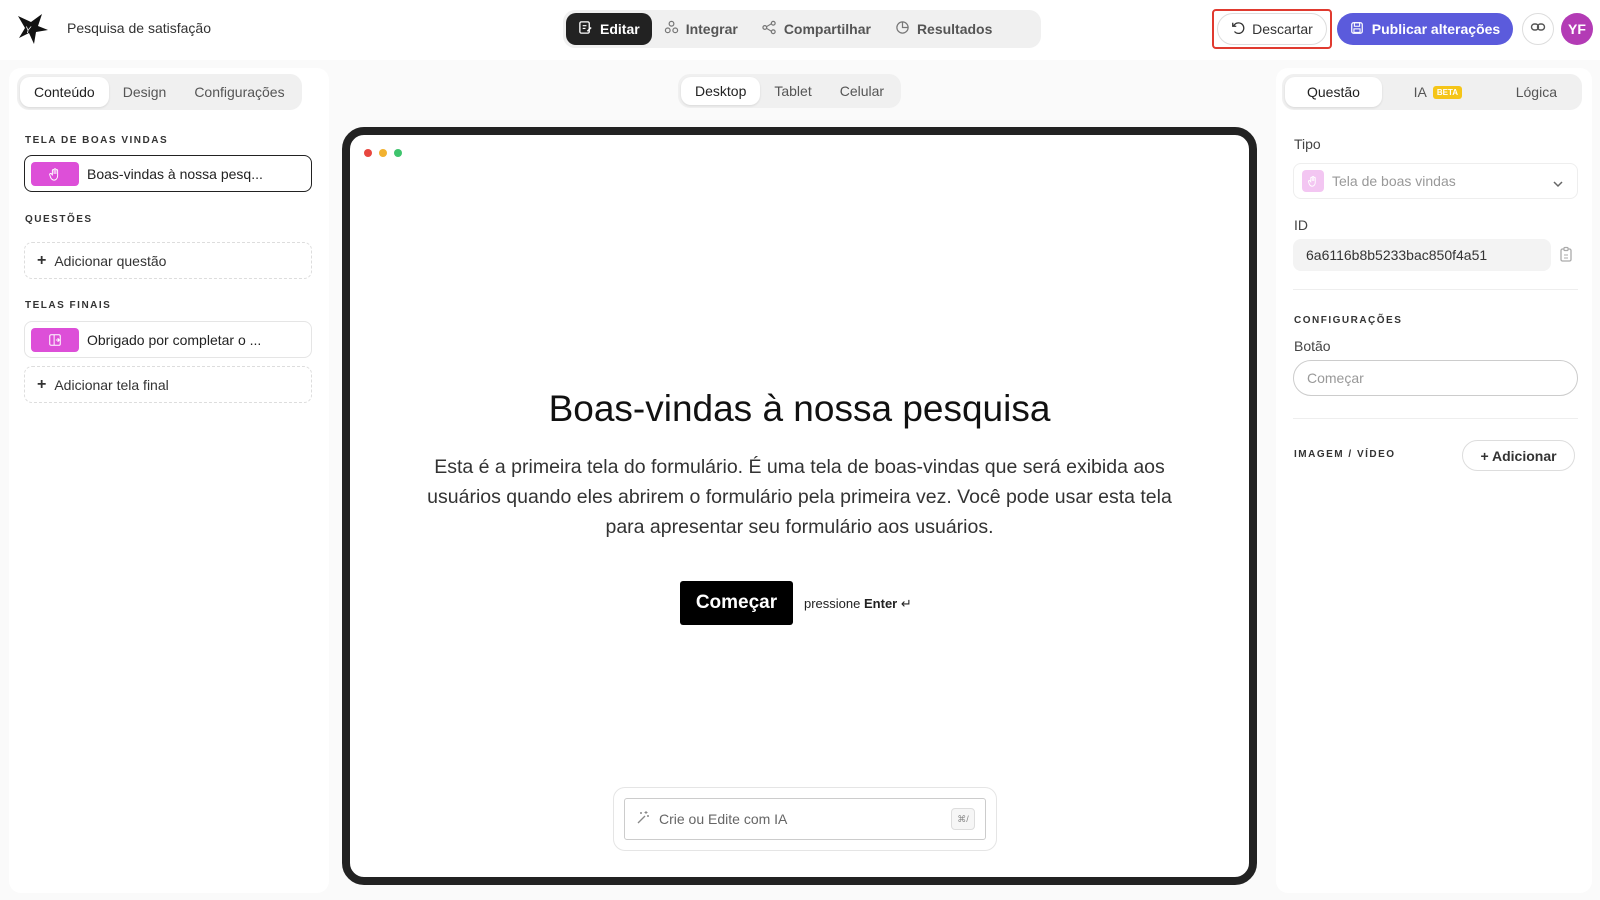 The image size is (1600, 900). I want to click on link-icon, so click(1538, 29).